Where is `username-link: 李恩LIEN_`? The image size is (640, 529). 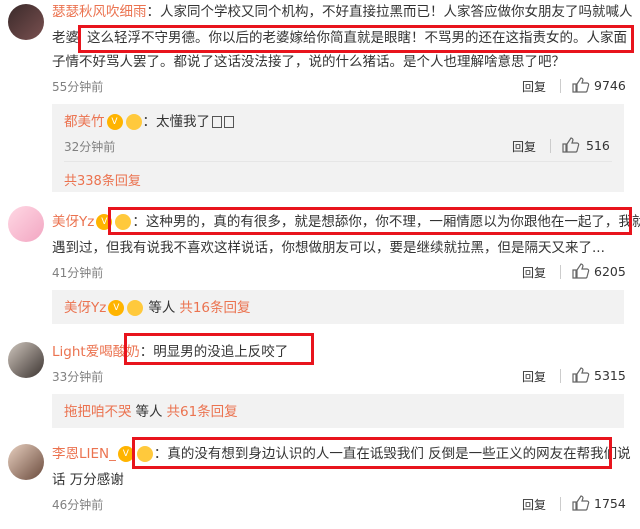
username-link: 李恩LIEN_ is located at coordinates (84, 454).